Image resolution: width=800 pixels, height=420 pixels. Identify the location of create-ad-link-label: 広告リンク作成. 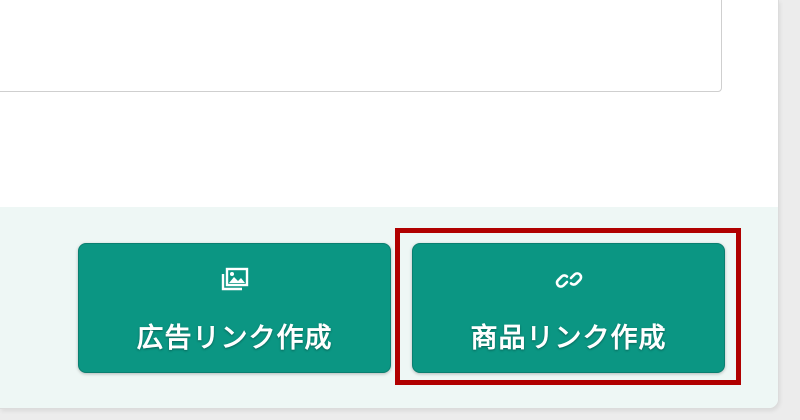
(234, 338).